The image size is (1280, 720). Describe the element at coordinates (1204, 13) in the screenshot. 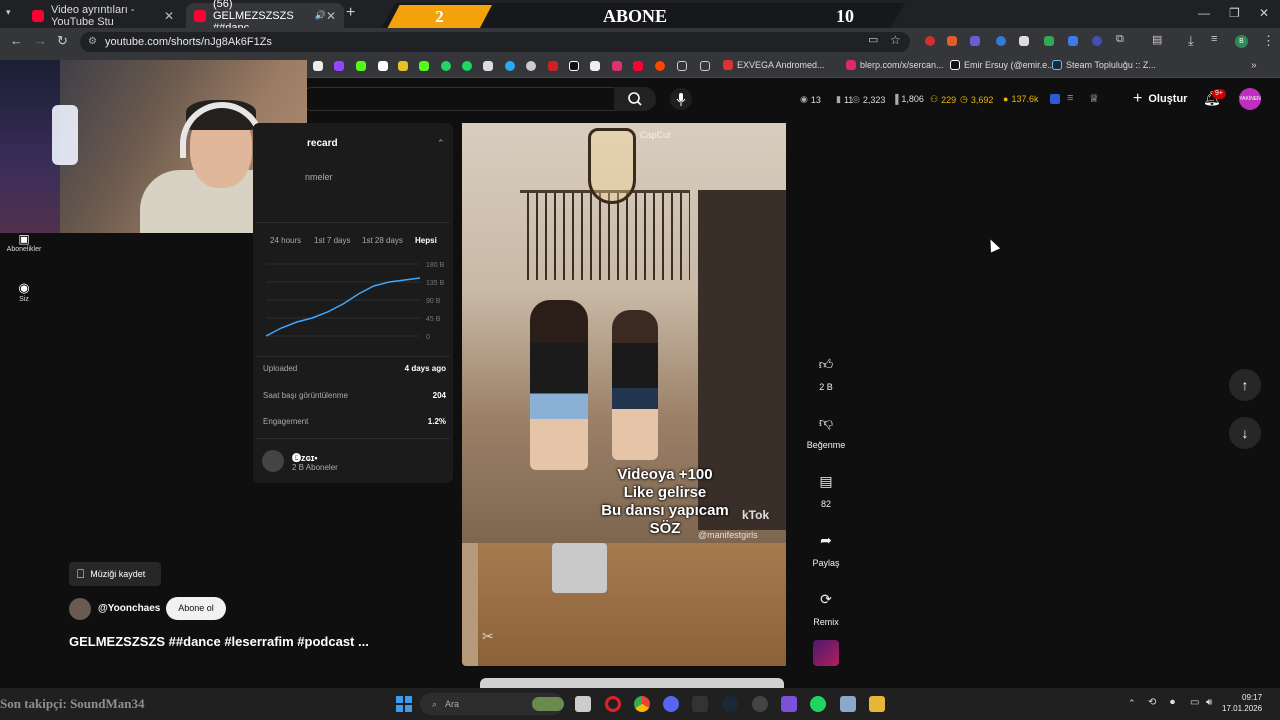

I see `minimize-icon: —` at that location.